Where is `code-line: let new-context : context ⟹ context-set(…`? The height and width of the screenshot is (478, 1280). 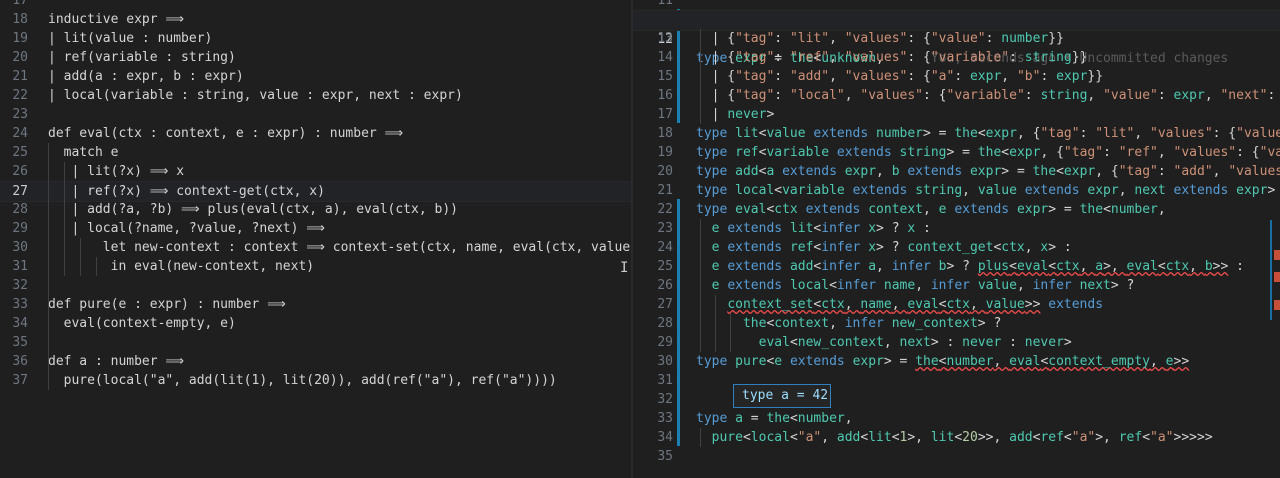
code-line: let new-context : context ⟹ context-set(… is located at coordinates (339, 247).